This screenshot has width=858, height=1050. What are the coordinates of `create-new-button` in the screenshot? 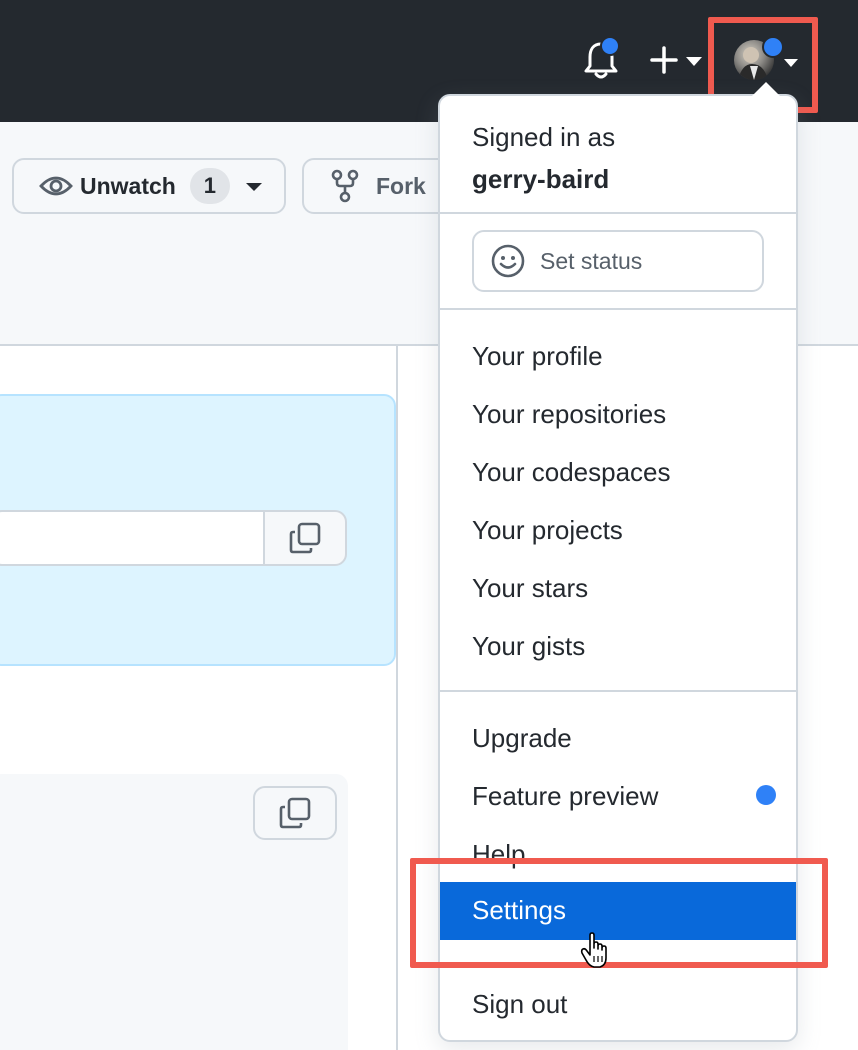 It's located at (678, 60).